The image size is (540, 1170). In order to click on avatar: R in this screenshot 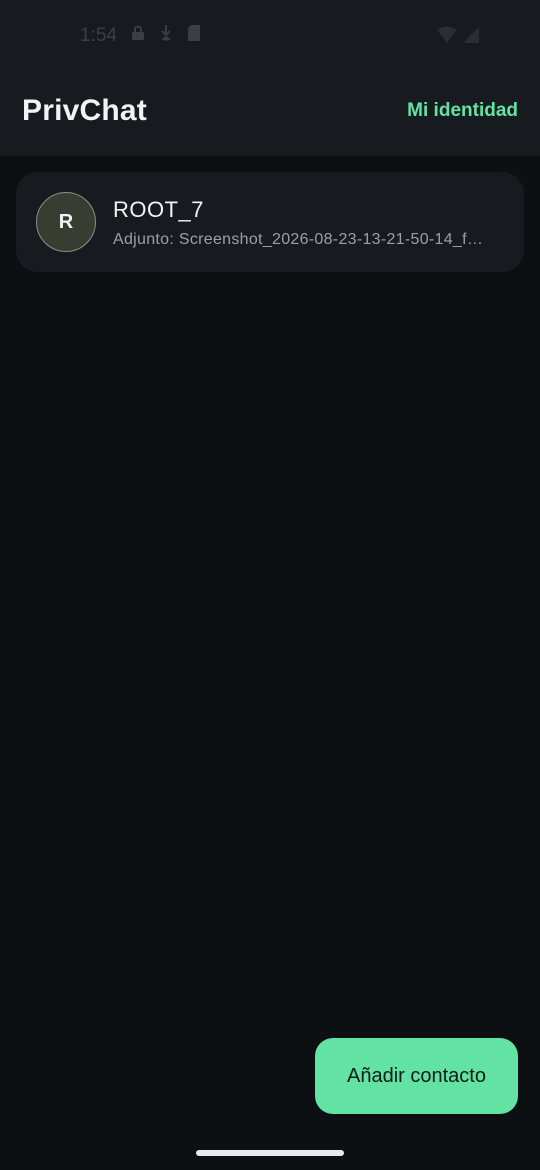, I will do `click(66, 222)`.